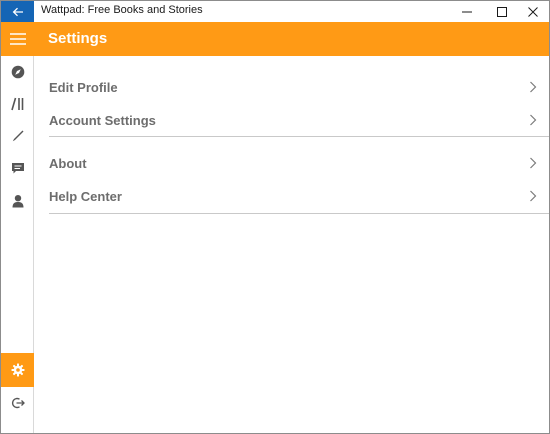 Image resolution: width=550 pixels, height=434 pixels. I want to click on title-bar: Wattpad: Free Books and Stories, so click(275, 11).